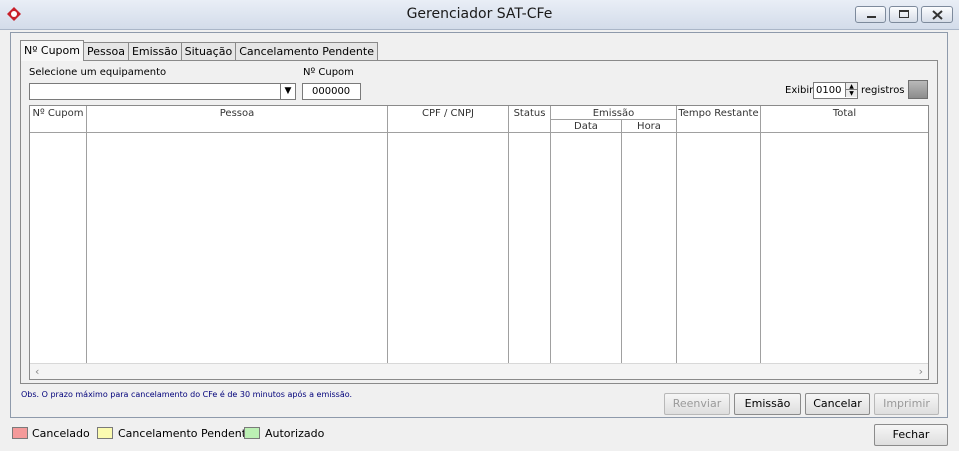 Image resolution: width=959 pixels, height=451 pixels. Describe the element at coordinates (295, 433) in the screenshot. I see `legend-label-autorizado: Autorizado` at that location.